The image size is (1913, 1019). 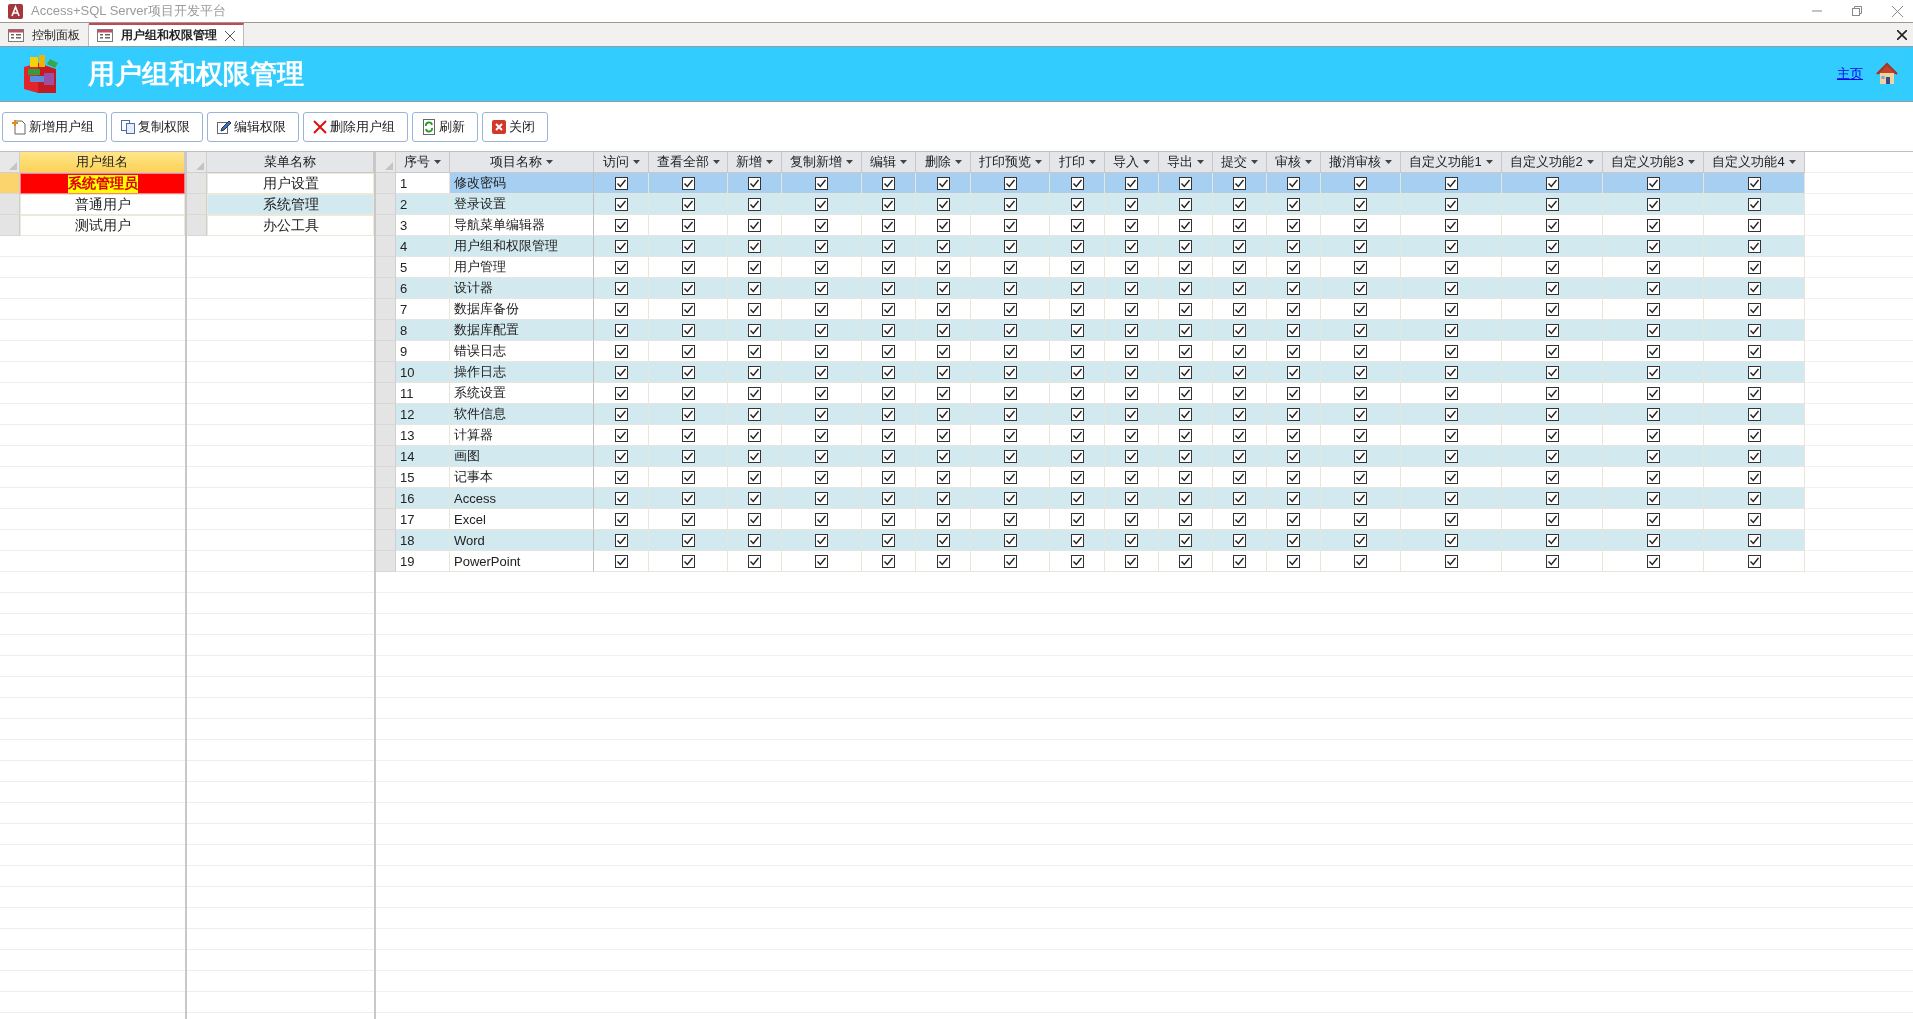 I want to click on column-header: 打印, so click(x=1077, y=162).